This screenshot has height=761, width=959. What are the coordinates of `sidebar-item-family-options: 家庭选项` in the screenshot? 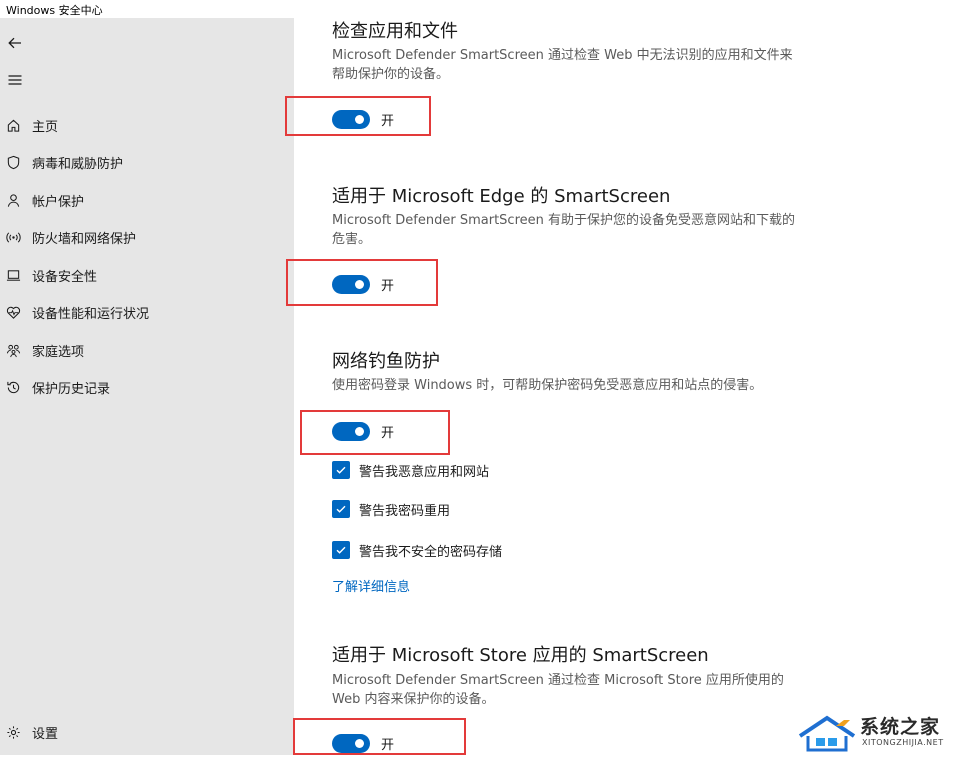 It's located at (147, 350).